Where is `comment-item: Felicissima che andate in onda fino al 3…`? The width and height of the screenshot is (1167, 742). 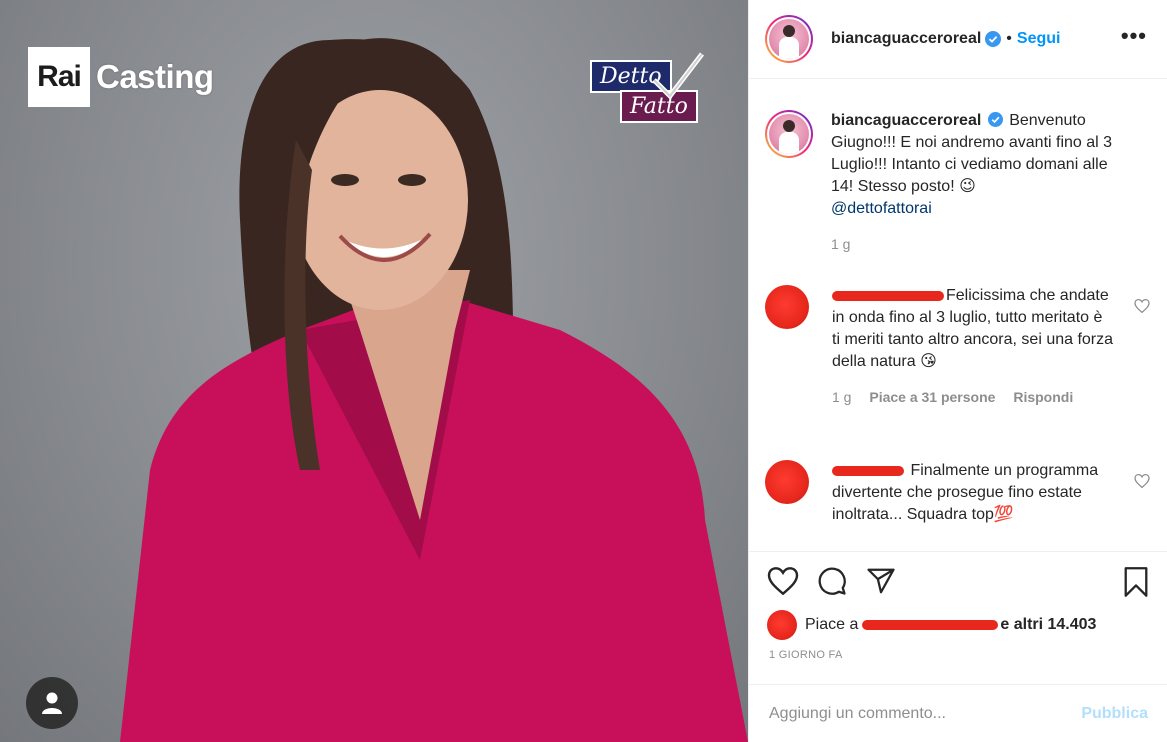
comment-item: Felicissima che andate in onda fino al 3… is located at coordinates (962, 346).